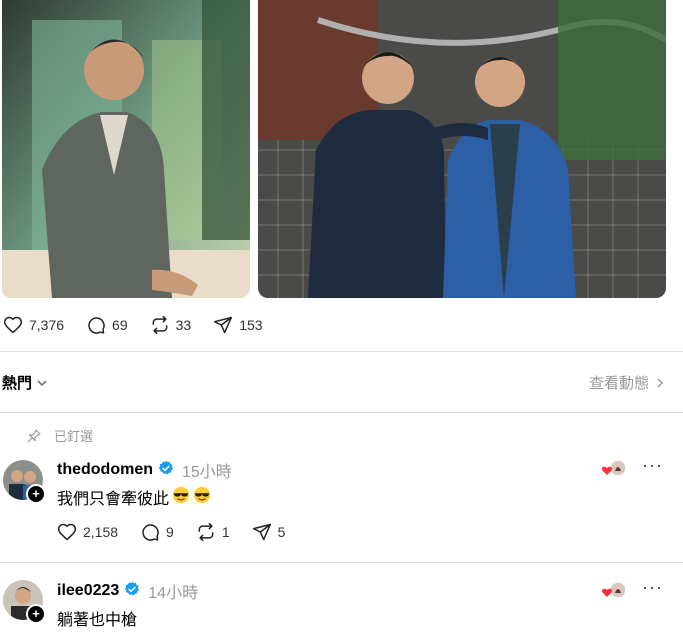  What do you see at coordinates (47, 325) in the screenshot?
I see `like-count: 7,376` at bounding box center [47, 325].